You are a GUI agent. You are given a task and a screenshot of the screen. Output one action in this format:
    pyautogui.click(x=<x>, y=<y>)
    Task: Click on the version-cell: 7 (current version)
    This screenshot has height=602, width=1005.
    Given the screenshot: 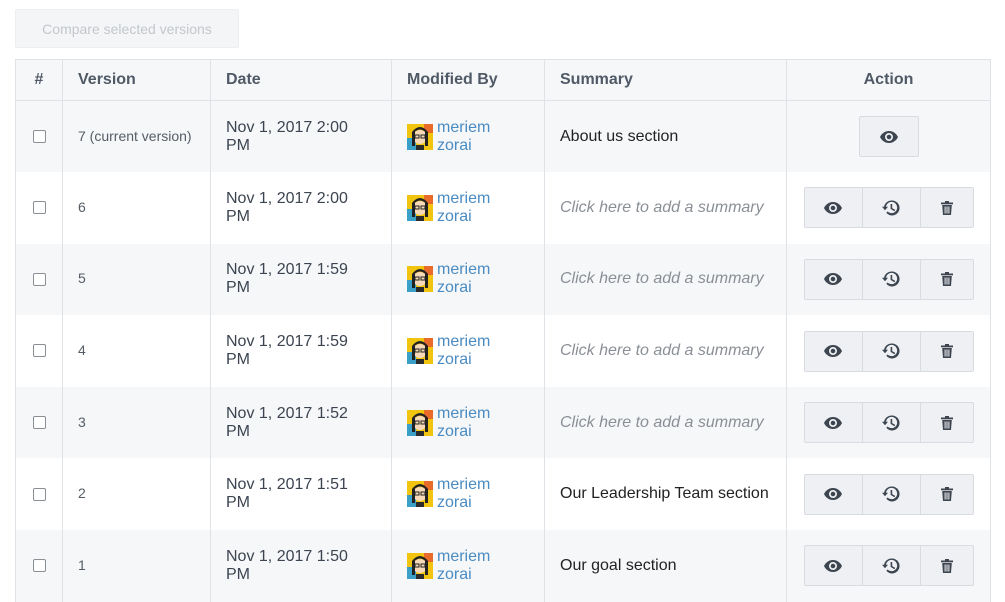 What is the action you would take?
    pyautogui.click(x=136, y=136)
    